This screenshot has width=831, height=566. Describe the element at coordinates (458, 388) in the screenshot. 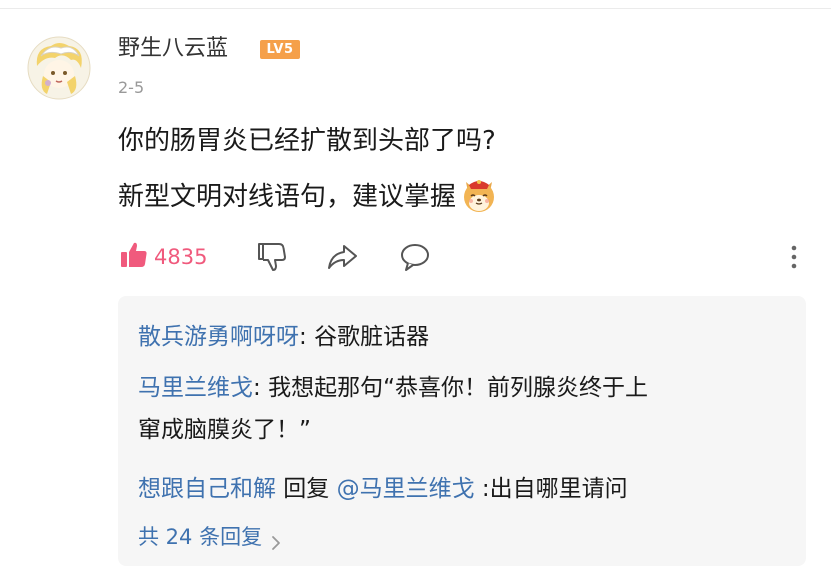

I see `reply-text: 我想起那句“恭喜你！前列腺炎终于上` at that location.